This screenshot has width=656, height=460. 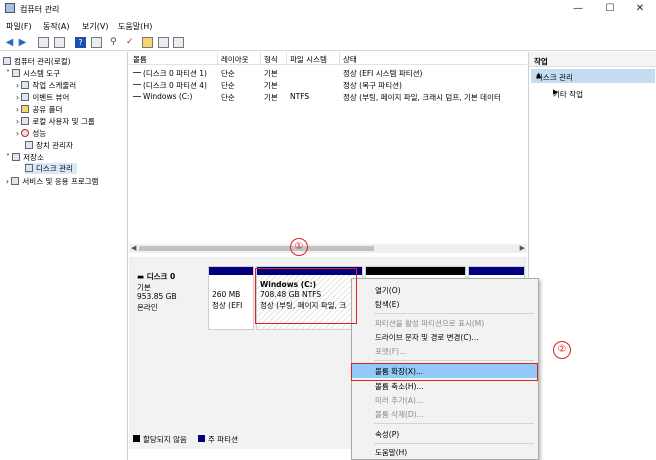 What do you see at coordinates (299, 247) in the screenshot?
I see `callout-number-1: ①` at bounding box center [299, 247].